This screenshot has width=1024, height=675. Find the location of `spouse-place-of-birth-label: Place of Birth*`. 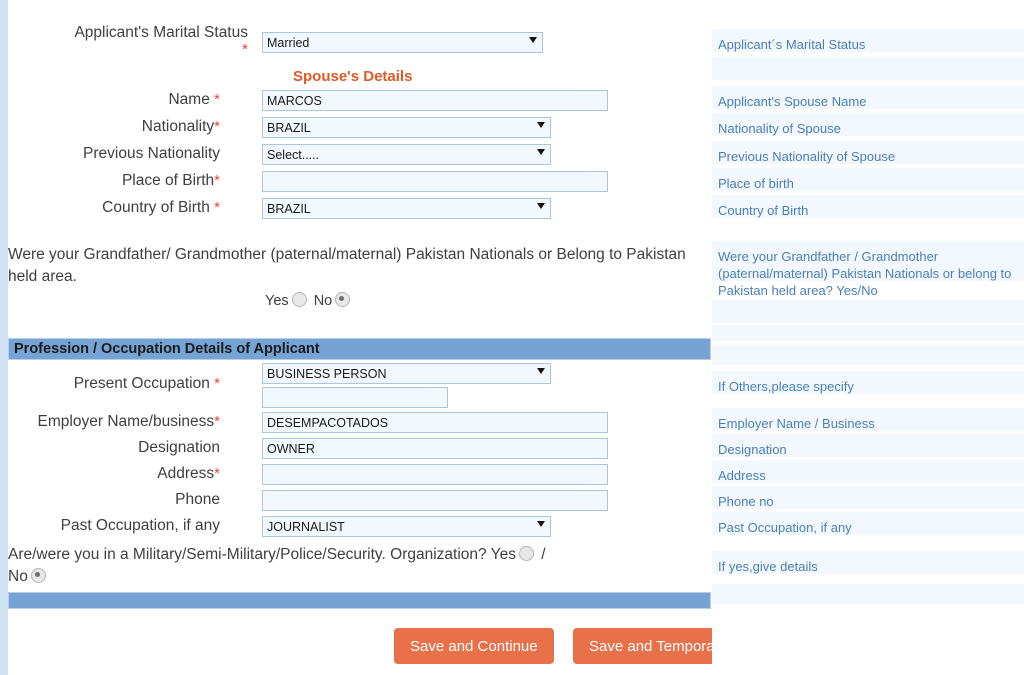

spouse-place-of-birth-label: Place of Birth* is located at coordinates (170, 180).